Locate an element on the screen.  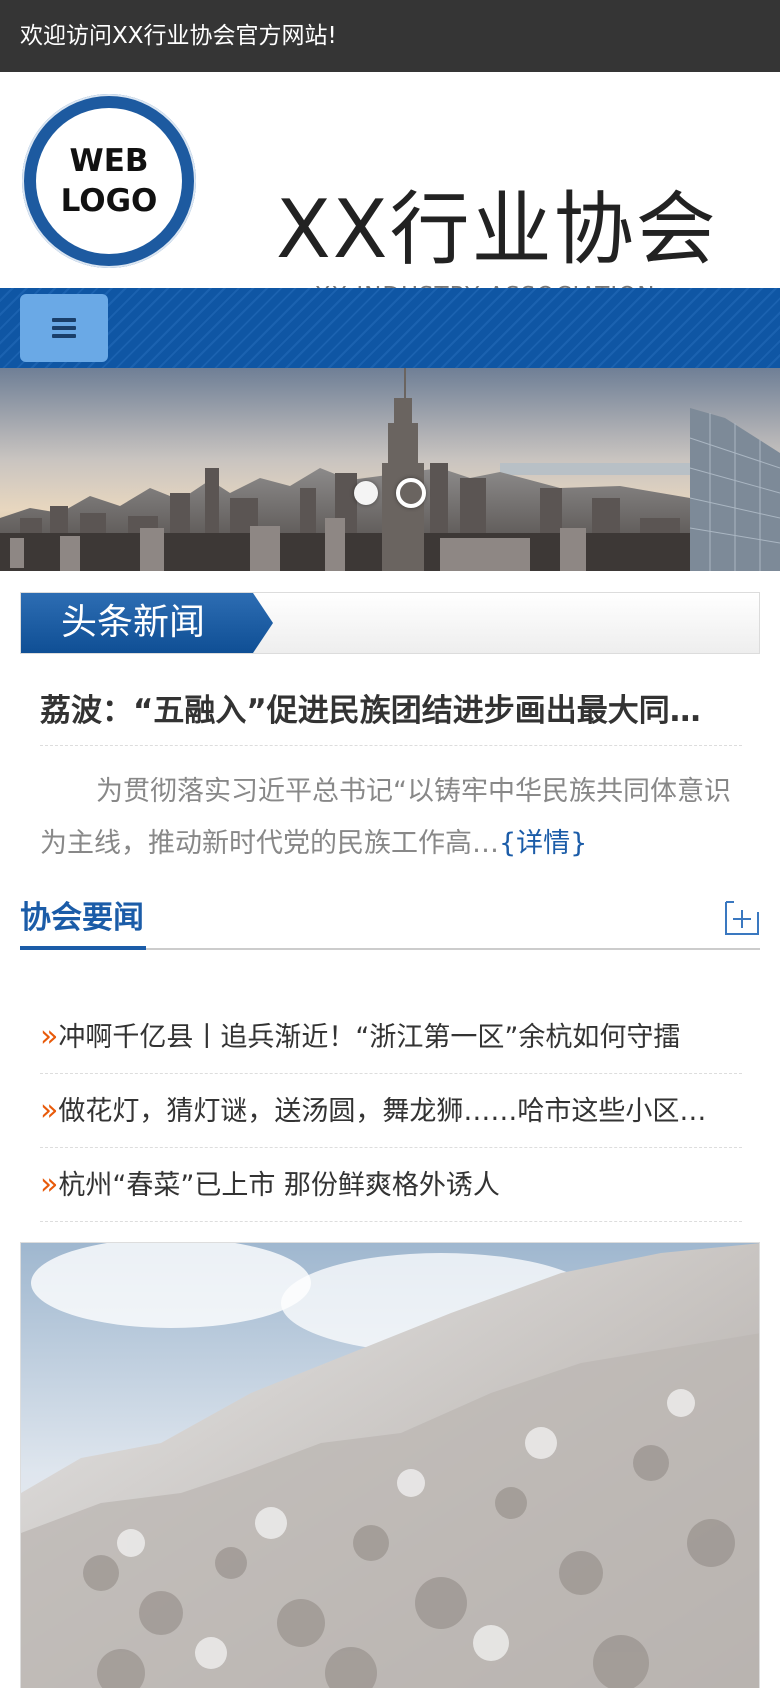
logo-line1: WEB is located at coordinates (109, 161).